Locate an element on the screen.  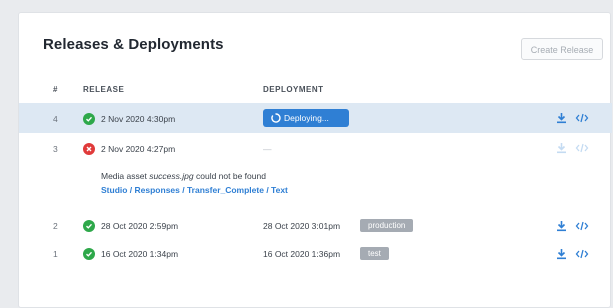
deployment-placeholder: — is located at coordinates (267, 149).